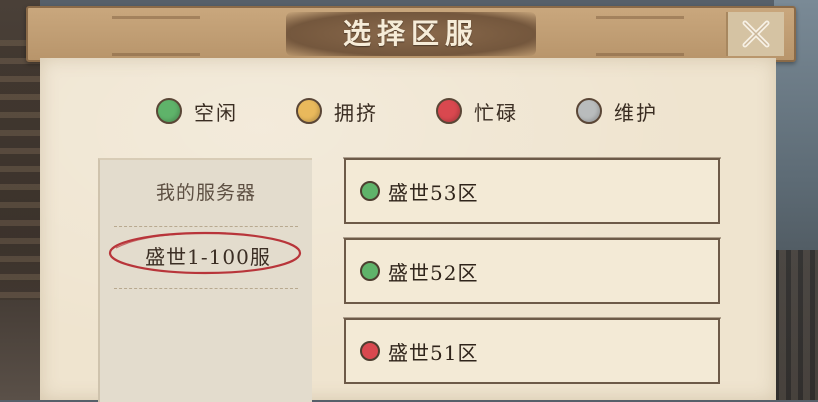 This screenshot has height=402, width=818. I want to click on legend-label: 空闲, so click(216, 112).